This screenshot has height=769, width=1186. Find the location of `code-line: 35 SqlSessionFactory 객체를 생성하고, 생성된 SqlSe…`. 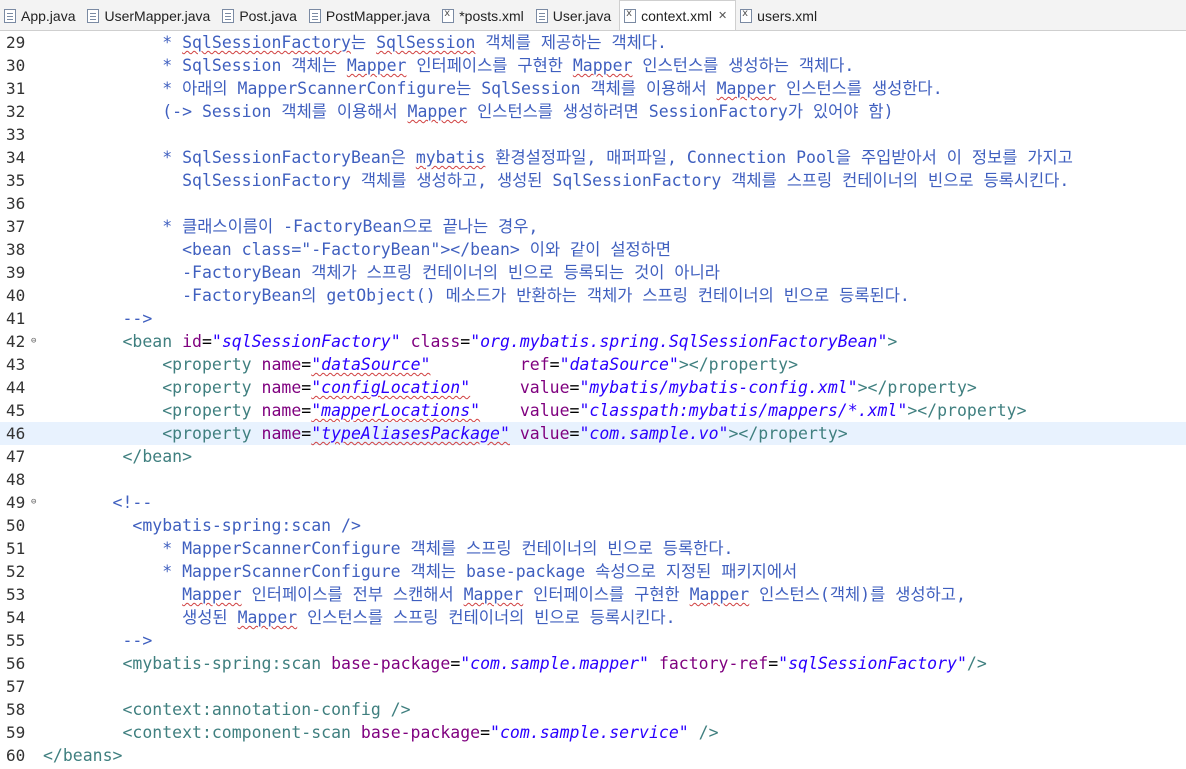

code-line: 35 SqlSessionFactory 객체를 생성하고, 생성된 SqlSe… is located at coordinates (593, 180).